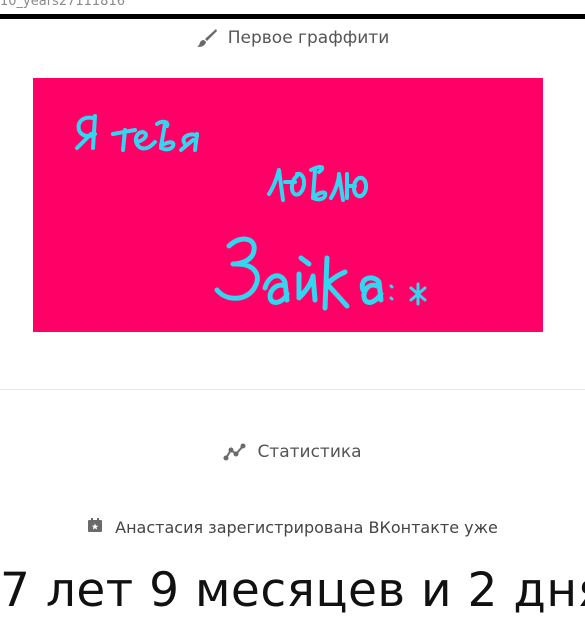 This screenshot has width=585, height=643. I want to click on stats-section-title: Статистика, so click(292, 452).